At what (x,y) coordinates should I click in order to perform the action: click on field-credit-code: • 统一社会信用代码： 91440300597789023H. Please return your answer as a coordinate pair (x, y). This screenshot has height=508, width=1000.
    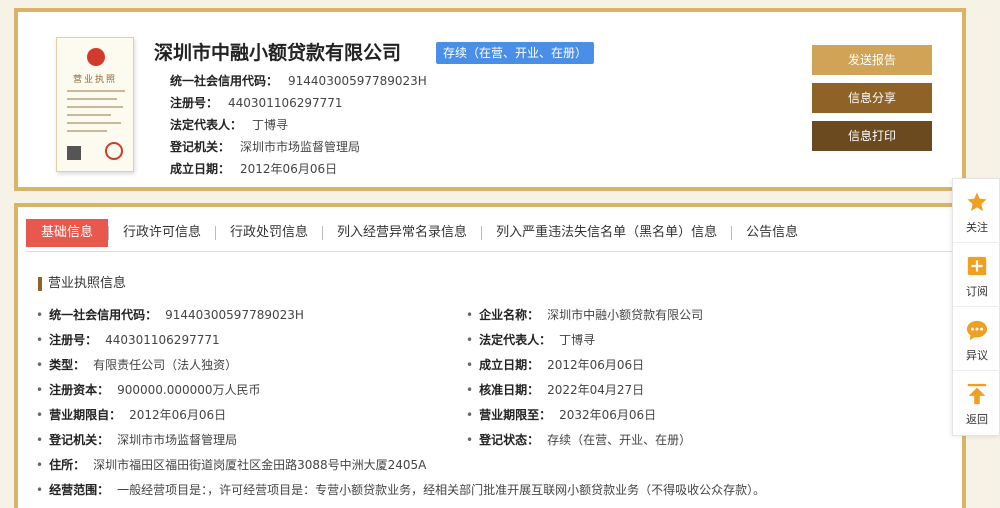
    Looking at the image, I should click on (170, 315).